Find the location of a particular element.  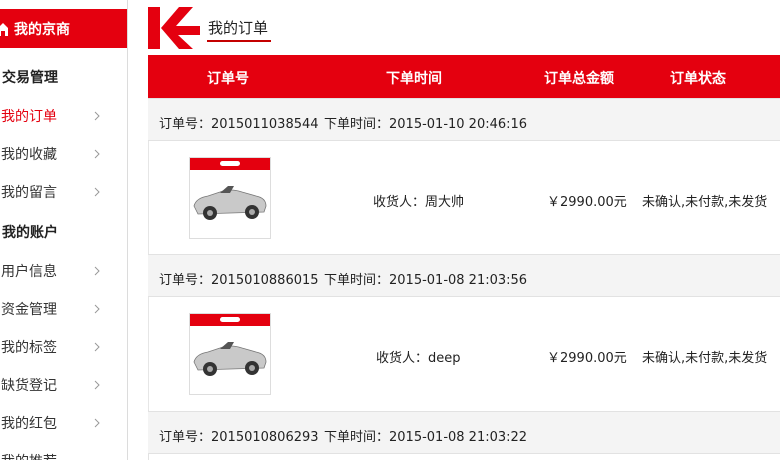

sidebar-header: 我的京商 is located at coordinates (63, 28).